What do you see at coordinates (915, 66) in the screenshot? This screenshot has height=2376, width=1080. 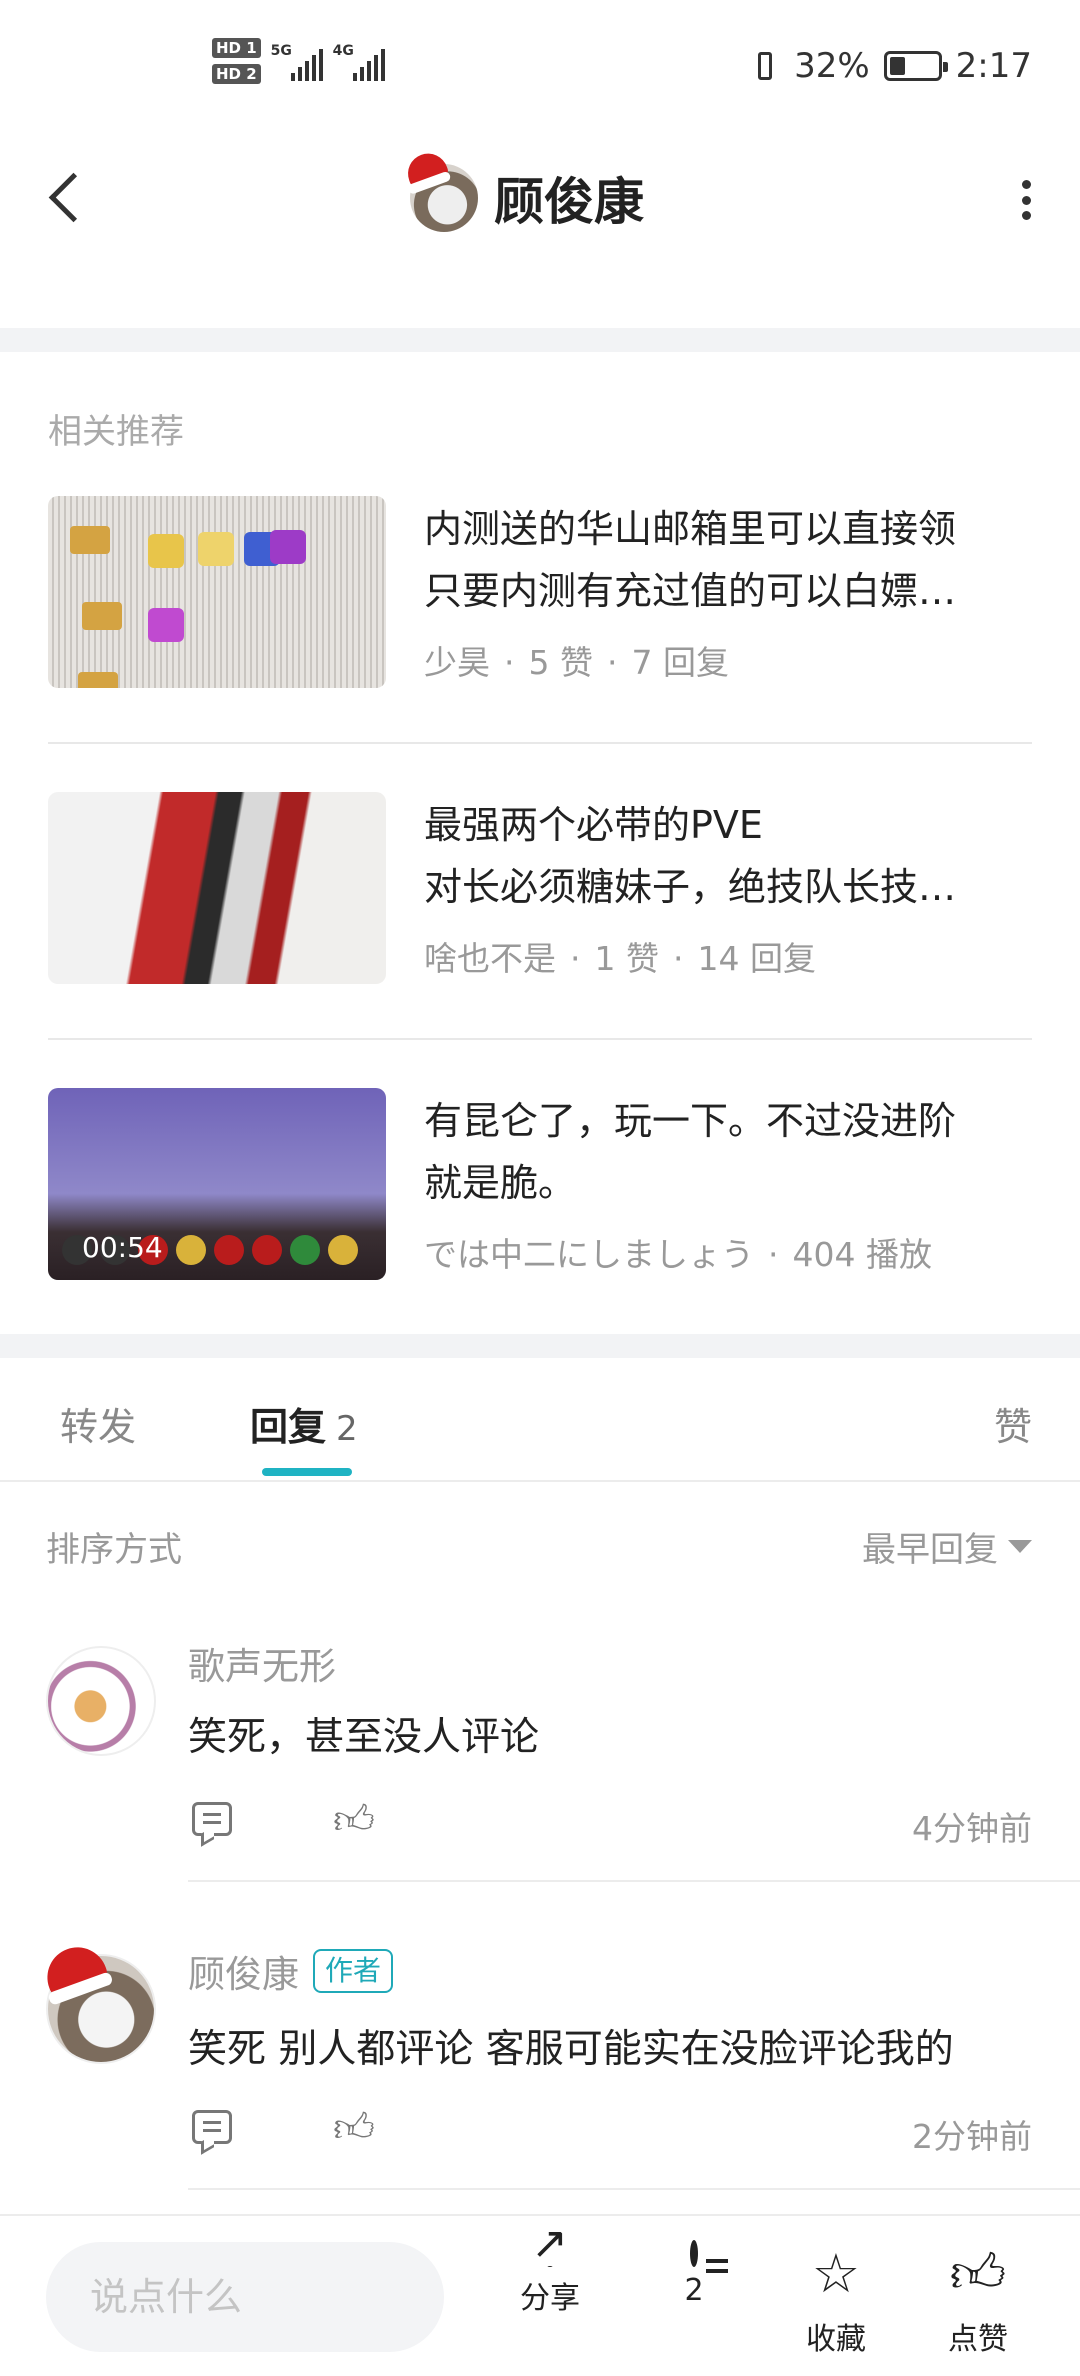 I see `battery-icon` at bounding box center [915, 66].